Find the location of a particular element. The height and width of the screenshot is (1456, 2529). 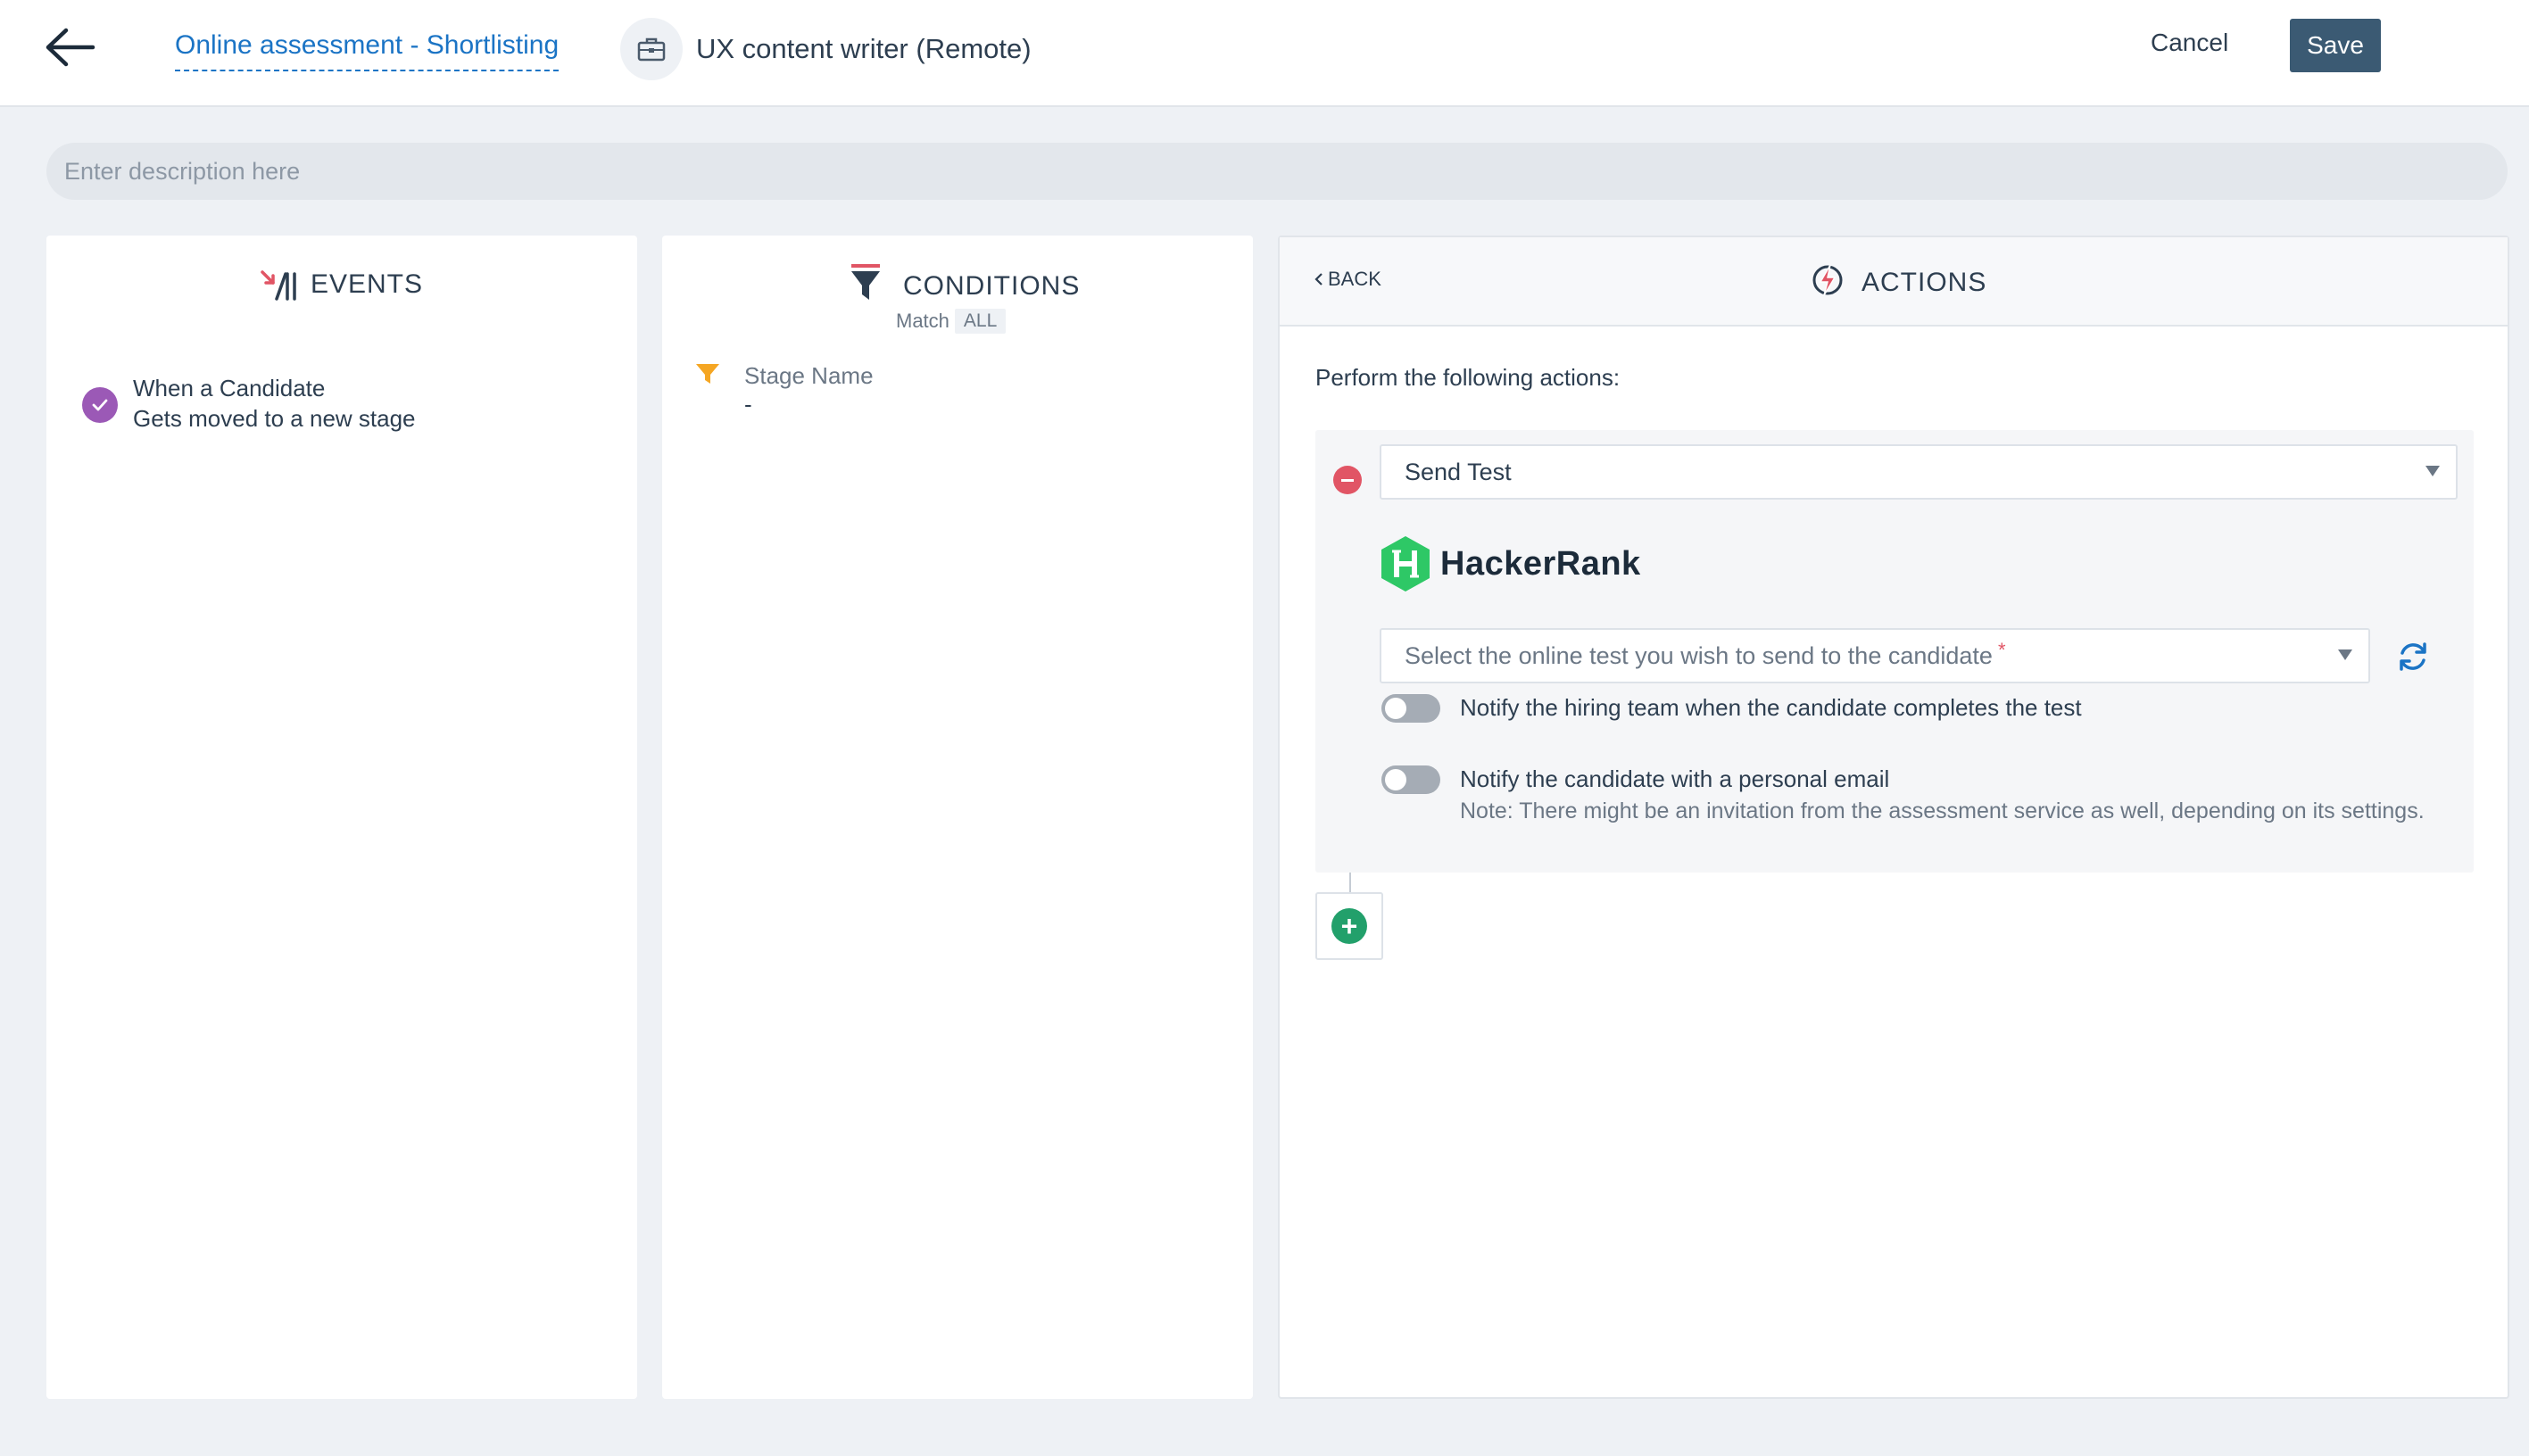

notify-hiring-team-toggle is located at coordinates (1410, 708).